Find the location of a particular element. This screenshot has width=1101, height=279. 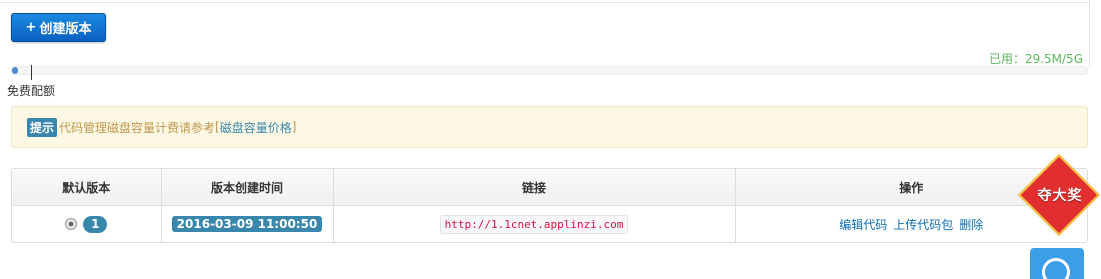

edit-code-link: 编辑代码 is located at coordinates (863, 225).